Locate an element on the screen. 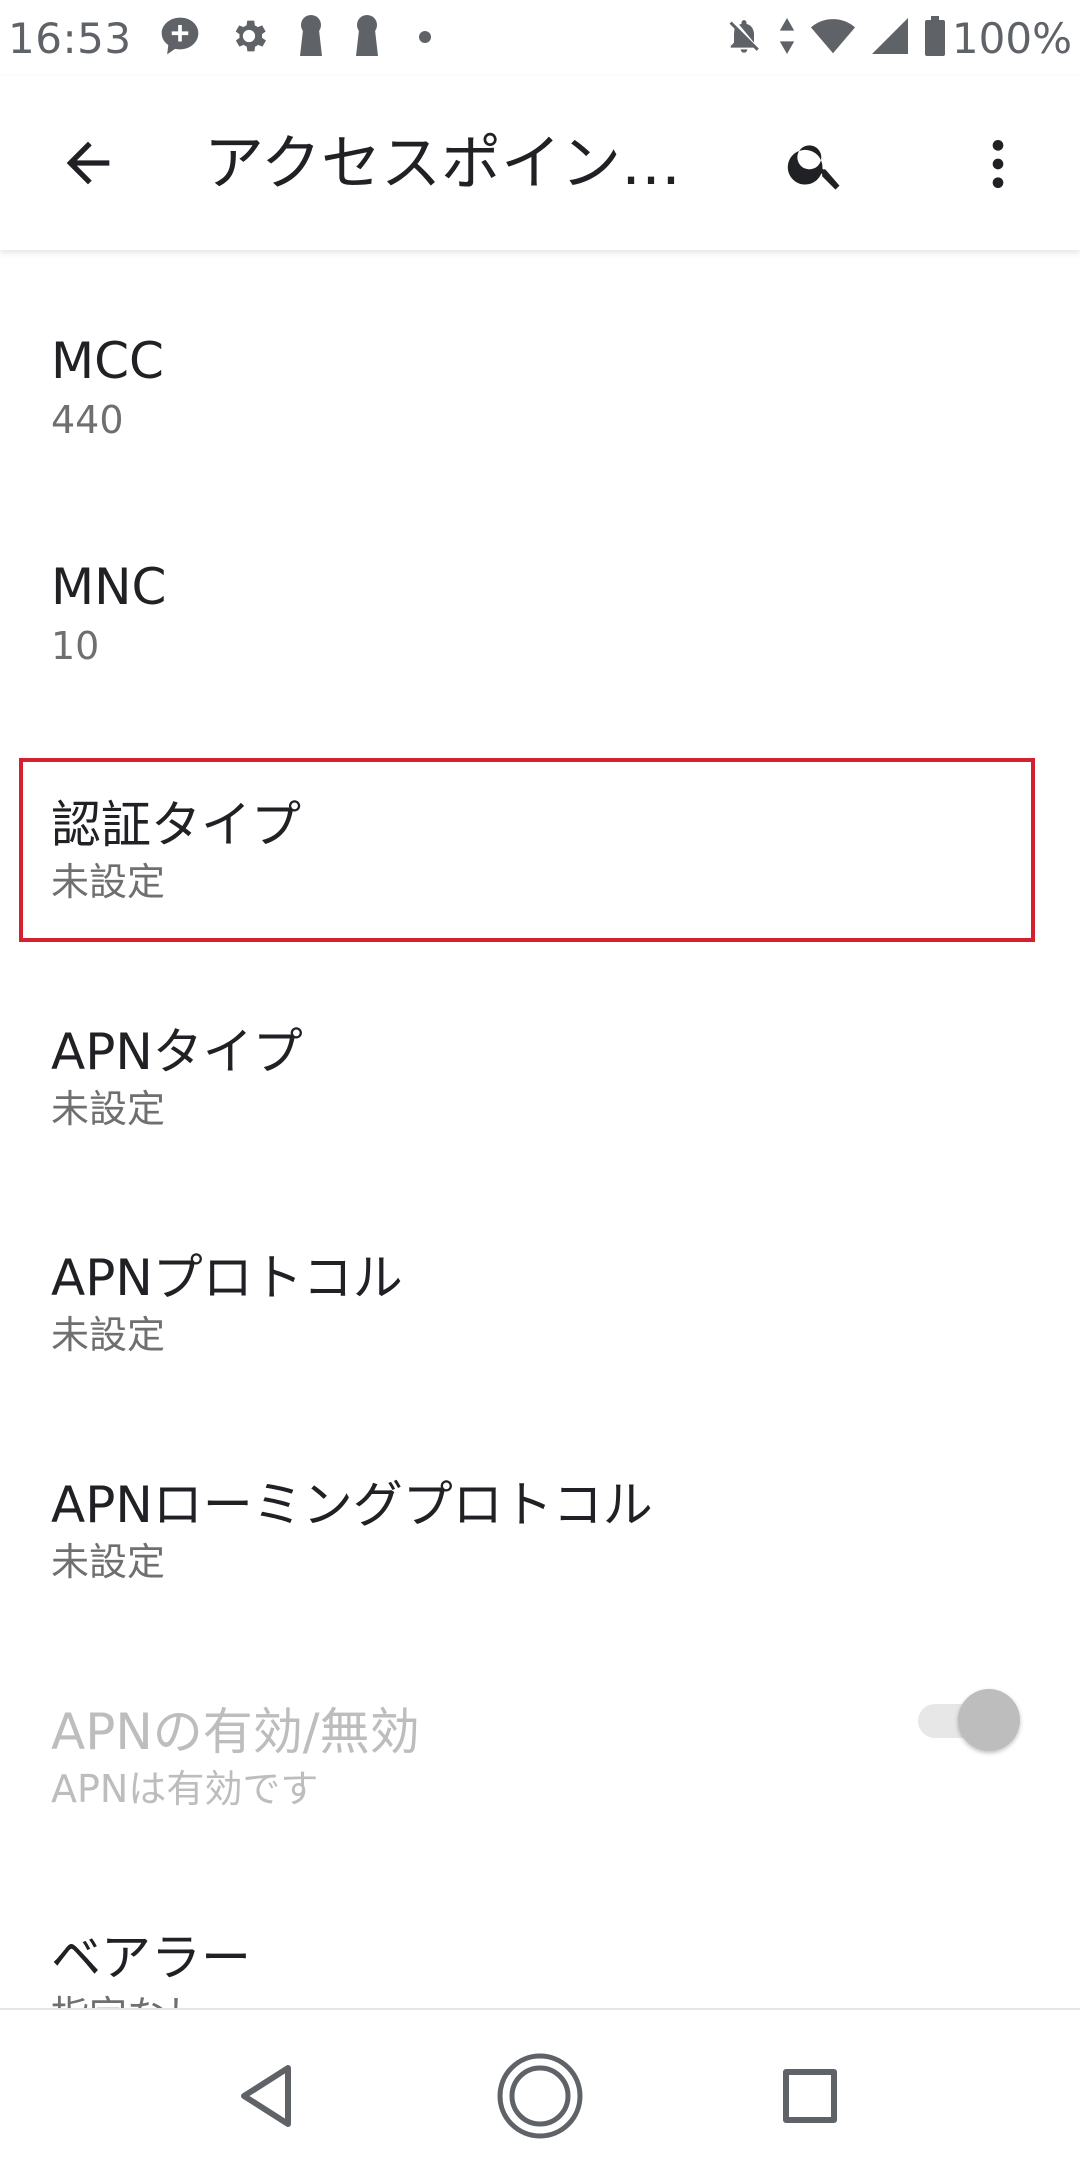 The width and height of the screenshot is (1080, 2160). setting-summary: APNは有効です is located at coordinates (185, 1789).